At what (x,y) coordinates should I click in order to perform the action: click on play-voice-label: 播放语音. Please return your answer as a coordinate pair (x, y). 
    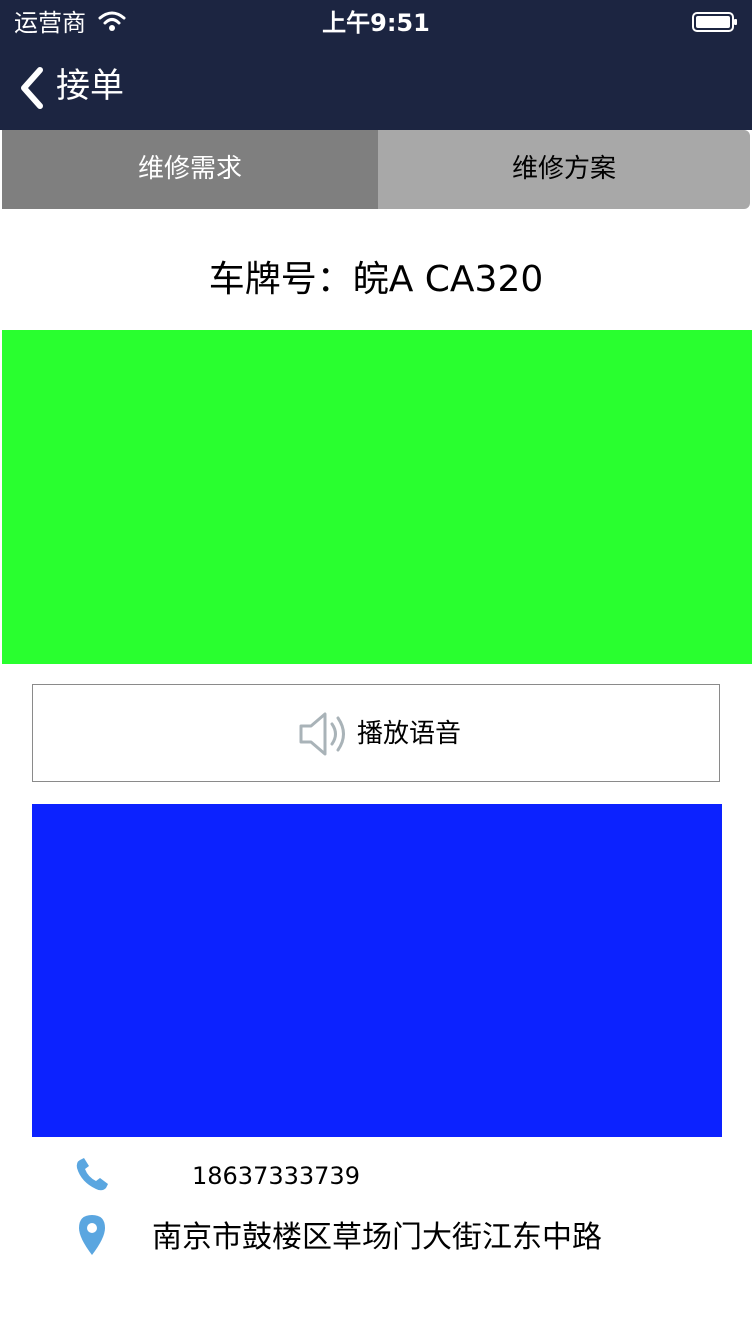
    Looking at the image, I should click on (409, 734).